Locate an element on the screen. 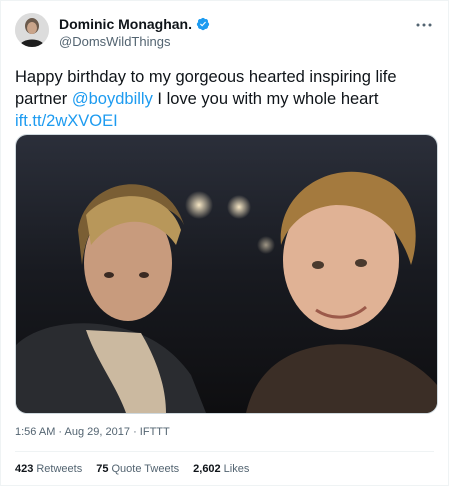 The image size is (449, 486). author-handle: @DomsWildThings is located at coordinates (134, 42).